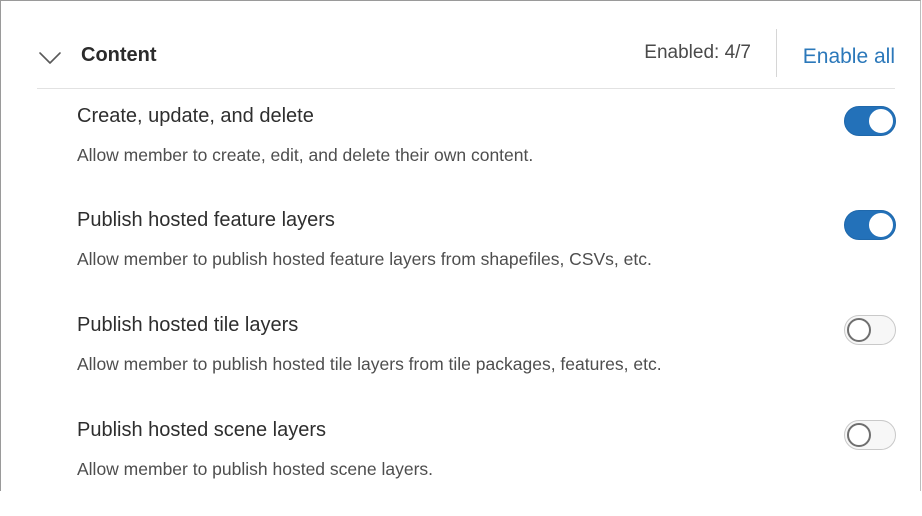  Describe the element at coordinates (188, 325) in the screenshot. I see `privilege-title: Publish hosted tile layers` at that location.